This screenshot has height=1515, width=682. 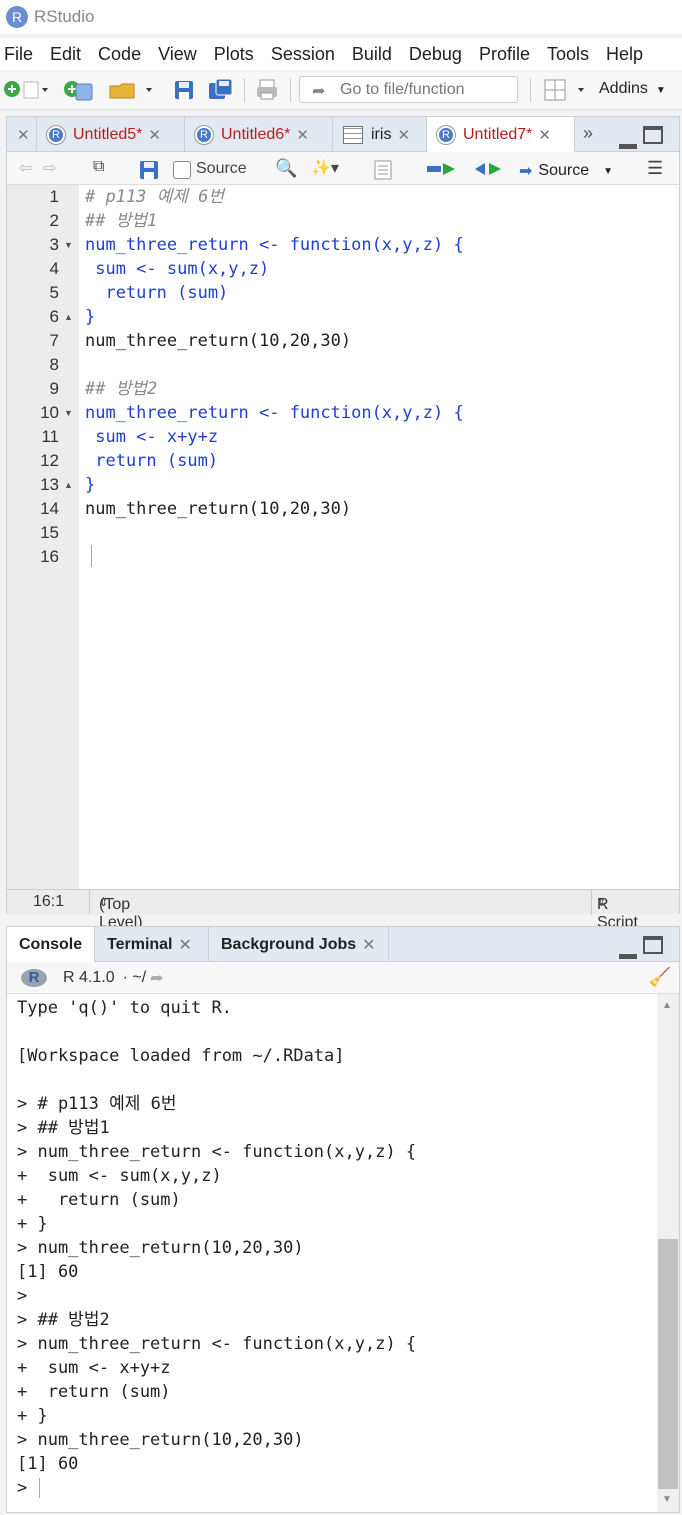 What do you see at coordinates (564, 170) in the screenshot?
I see `source-button-label: Source` at bounding box center [564, 170].